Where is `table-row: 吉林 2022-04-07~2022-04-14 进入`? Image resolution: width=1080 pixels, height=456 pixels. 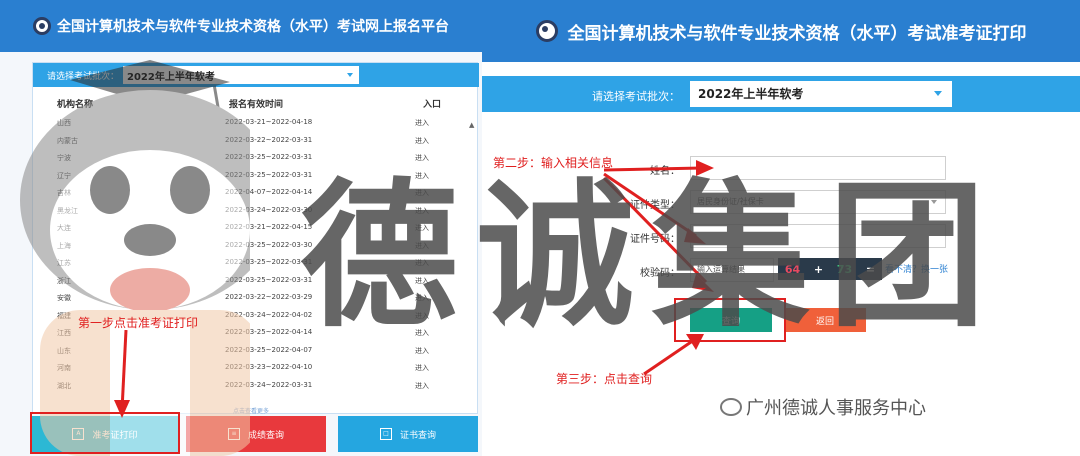
table-row: 吉林 2022-04-07~2022-04-14 进入 is located at coordinates (256, 193).